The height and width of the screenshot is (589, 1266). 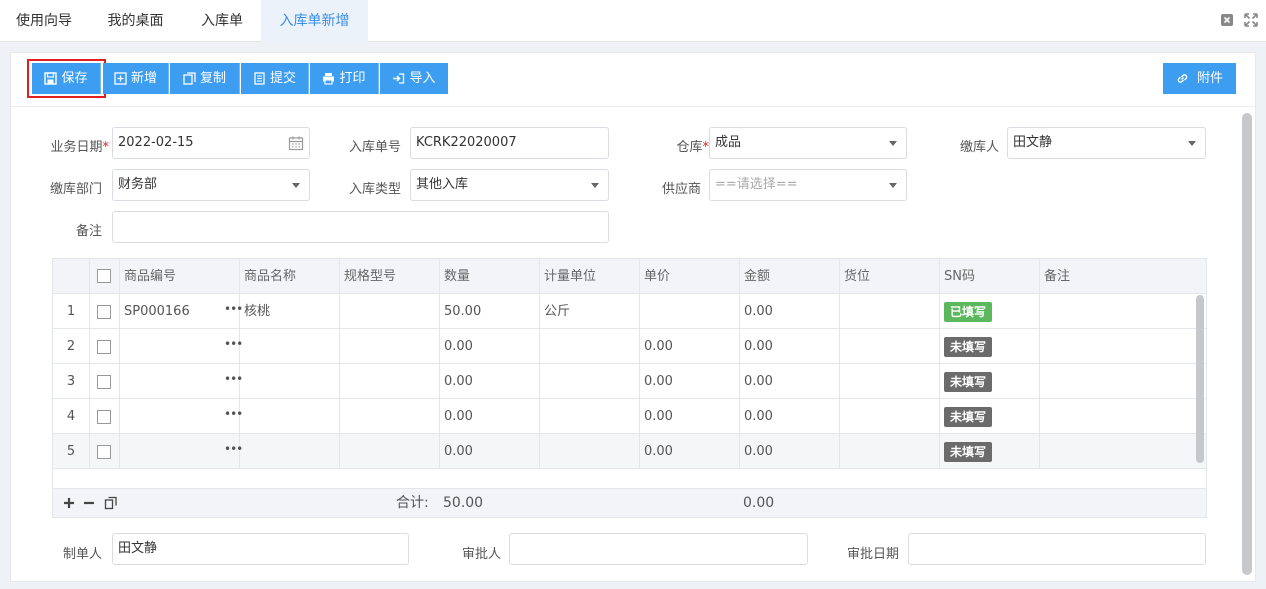 I want to click on import-button: 导入, so click(x=414, y=78).